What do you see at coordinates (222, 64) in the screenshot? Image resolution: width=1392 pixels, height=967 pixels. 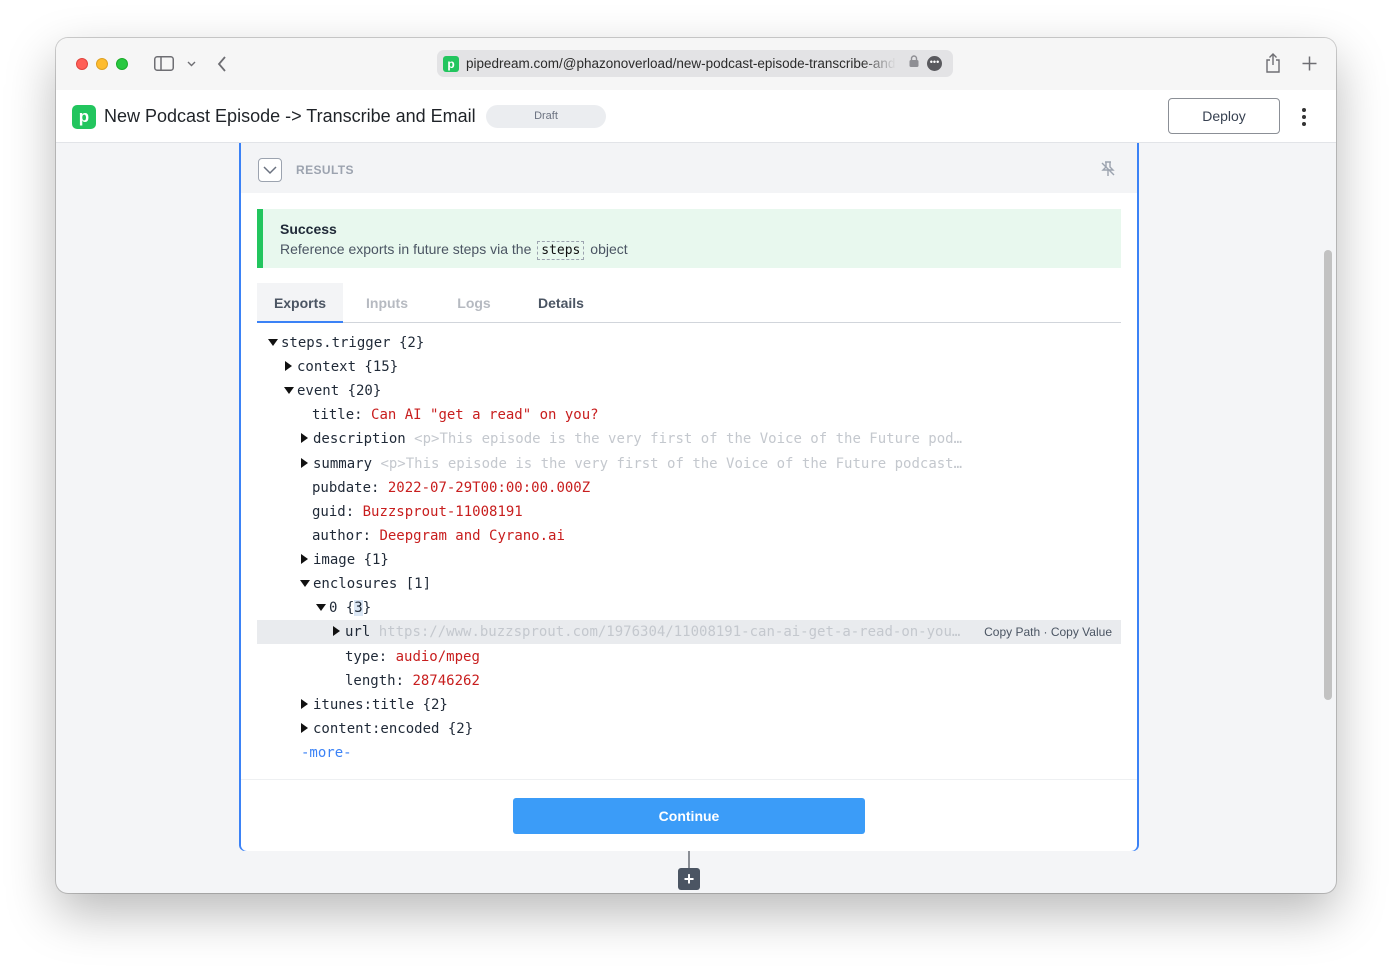 I see `back-icon` at bounding box center [222, 64].